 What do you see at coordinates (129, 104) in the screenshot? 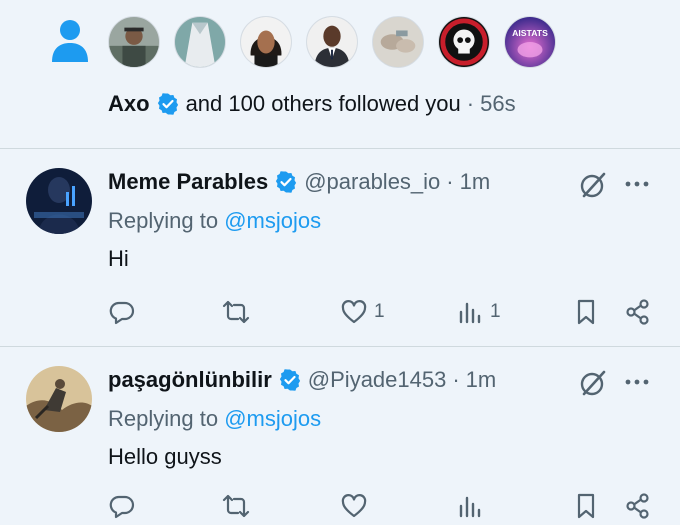
I see `actor-name: Axo` at bounding box center [129, 104].